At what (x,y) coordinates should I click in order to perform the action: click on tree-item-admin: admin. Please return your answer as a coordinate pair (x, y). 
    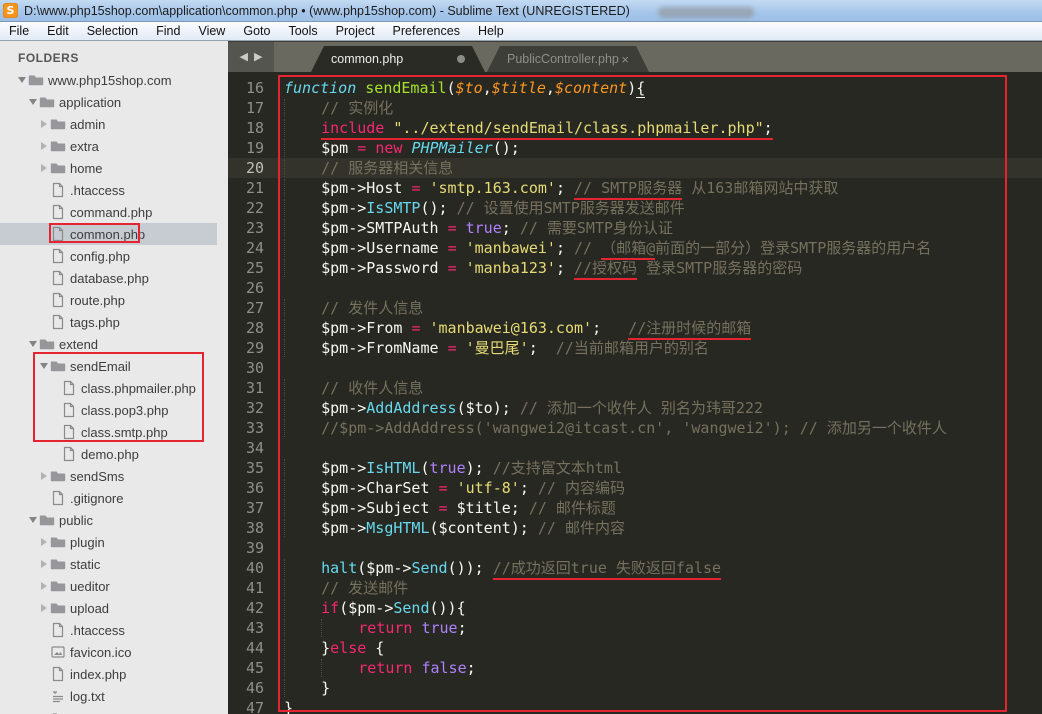
    Looking at the image, I should click on (108, 124).